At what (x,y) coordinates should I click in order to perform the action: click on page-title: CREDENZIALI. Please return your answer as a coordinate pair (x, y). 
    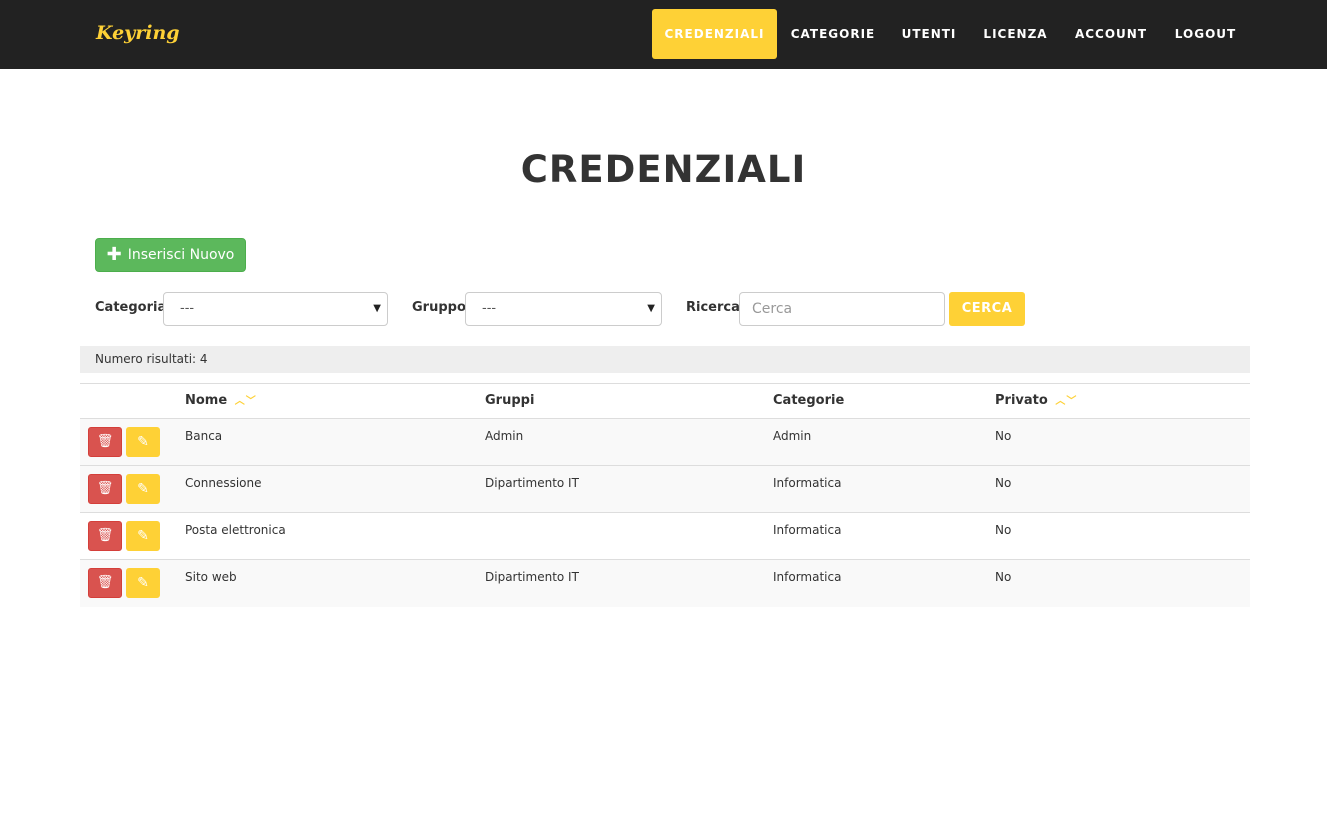
    Looking at the image, I should click on (663, 169).